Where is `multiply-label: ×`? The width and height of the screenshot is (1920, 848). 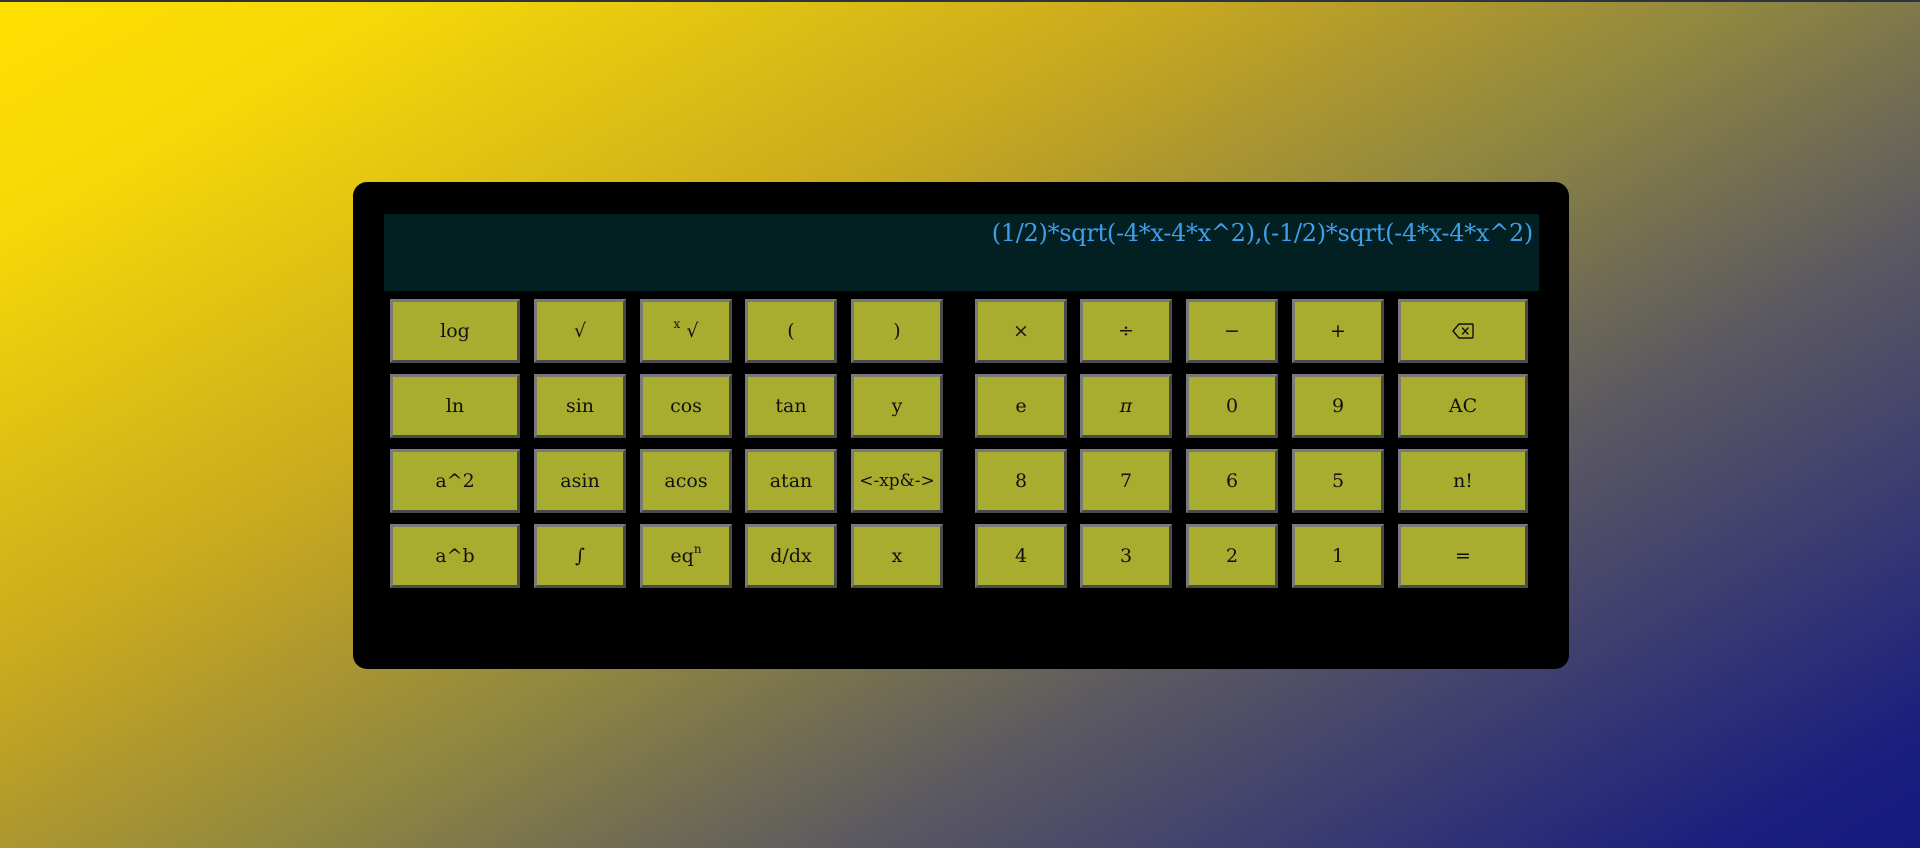 multiply-label: × is located at coordinates (1021, 331).